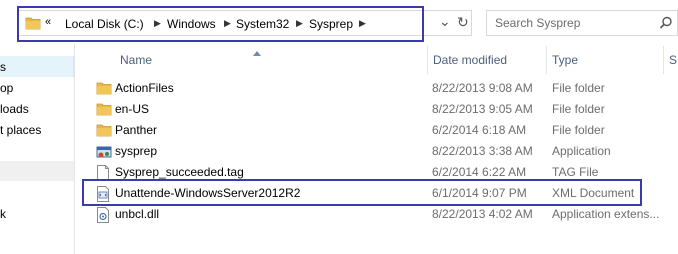 This screenshot has height=254, width=678. Describe the element at coordinates (3, 214) in the screenshot. I see `nav-item: k` at that location.